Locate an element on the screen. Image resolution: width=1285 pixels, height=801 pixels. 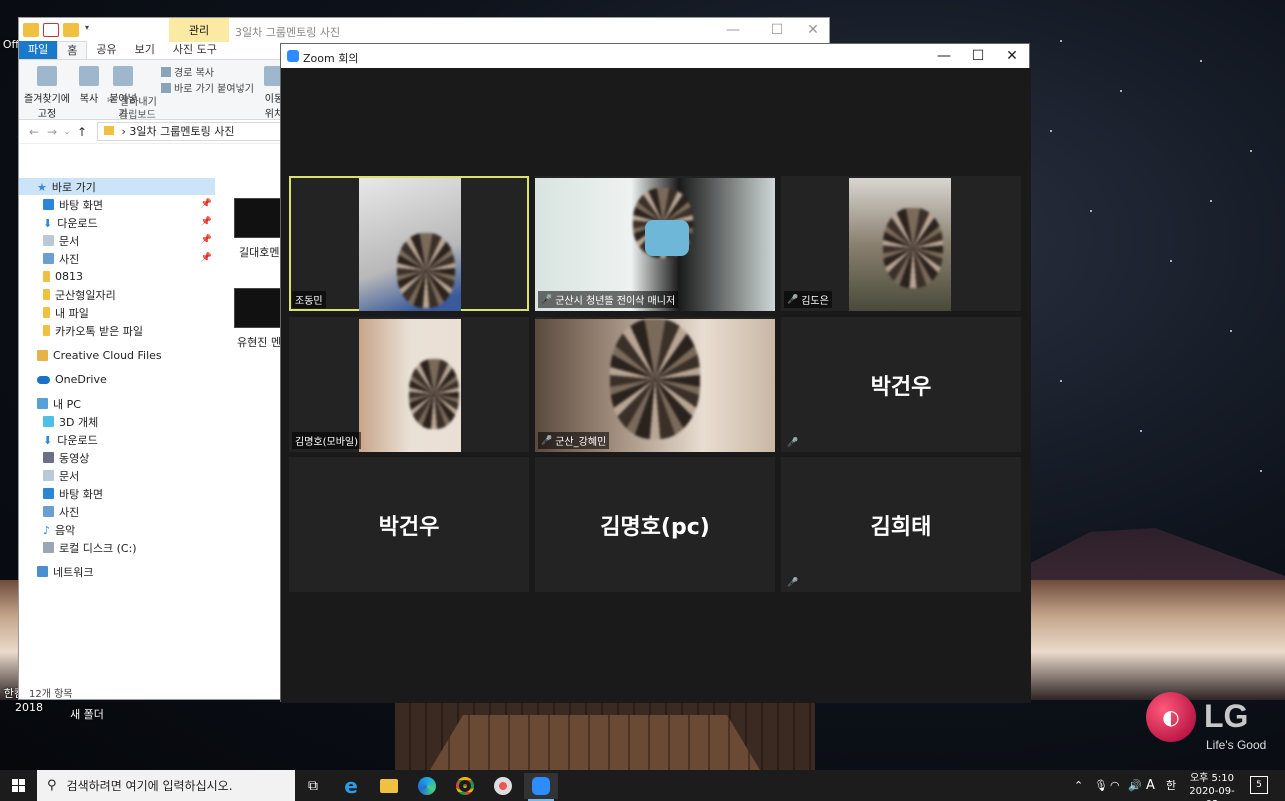
video-icon is located at coordinates (48, 457).